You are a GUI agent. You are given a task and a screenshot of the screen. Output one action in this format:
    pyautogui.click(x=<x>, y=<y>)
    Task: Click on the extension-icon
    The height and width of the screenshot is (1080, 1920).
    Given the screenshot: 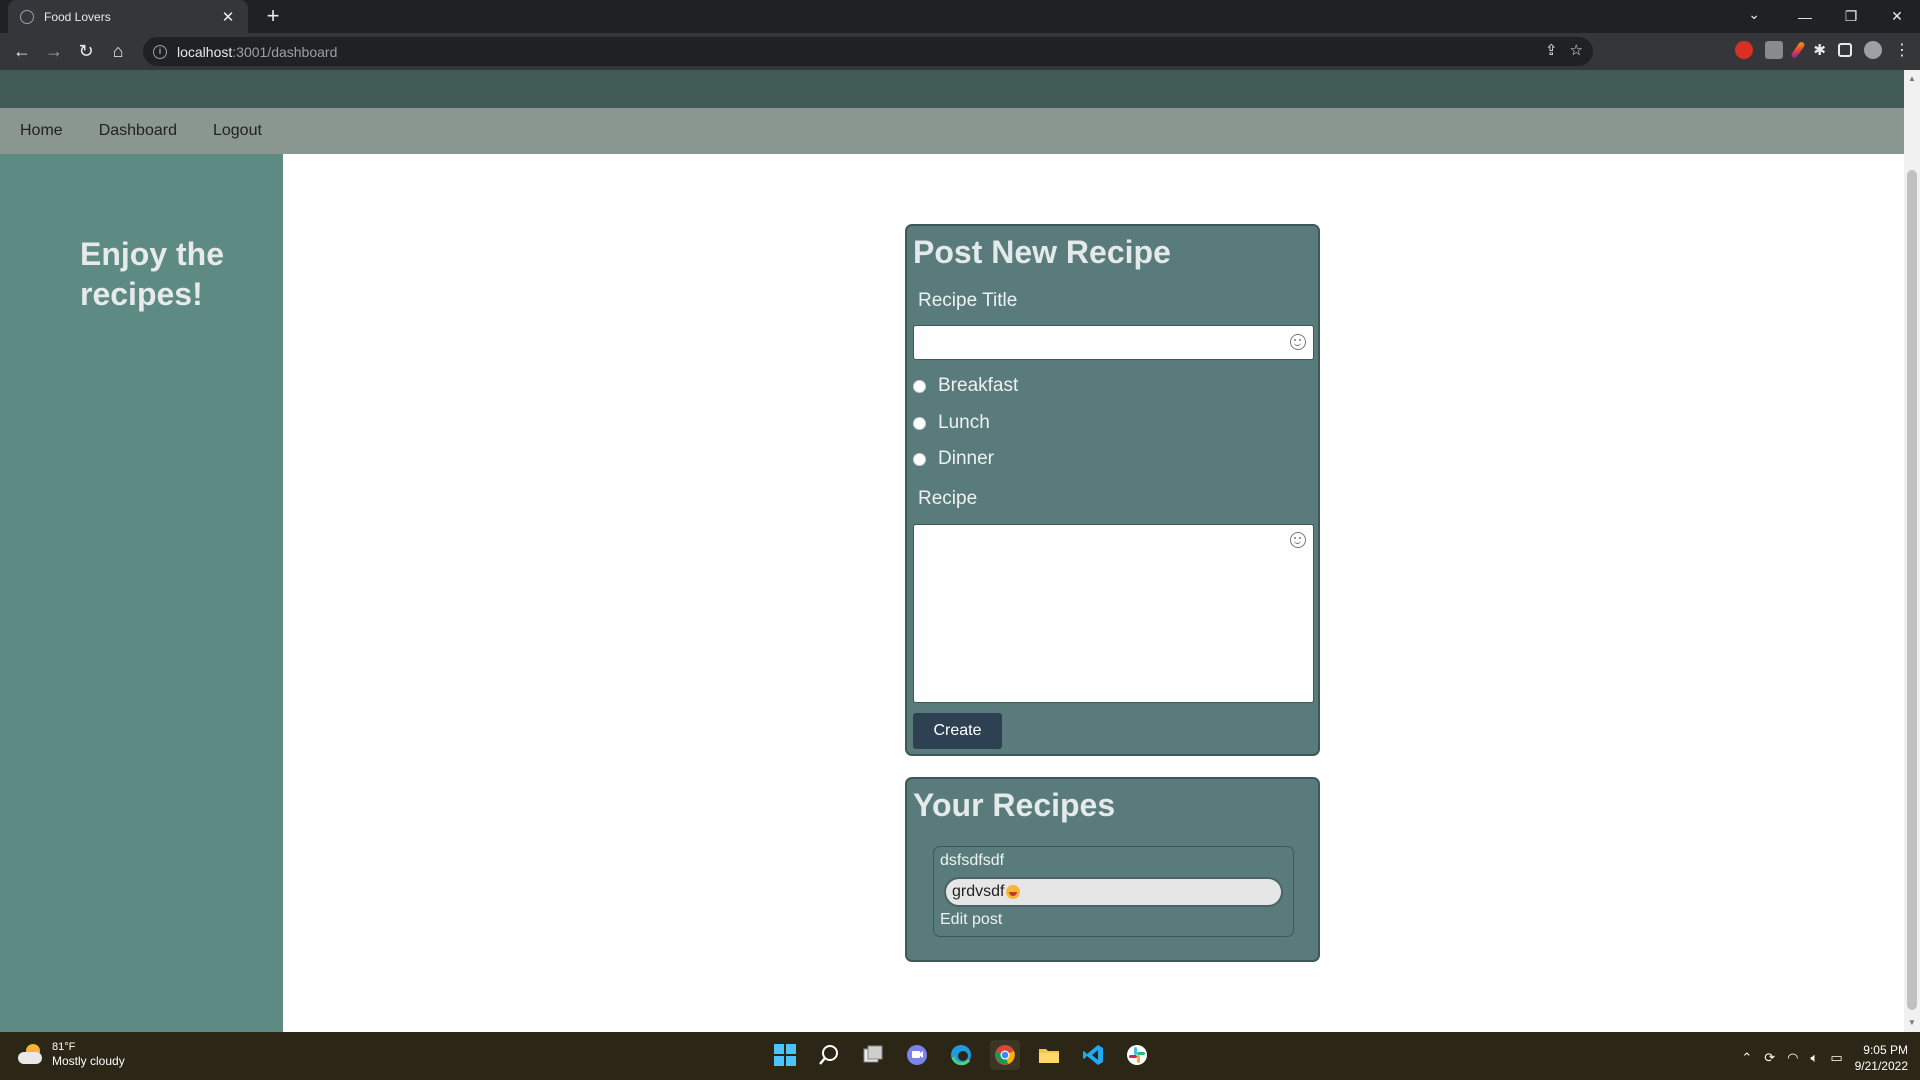 What is the action you would take?
    pyautogui.click(x=1774, y=50)
    